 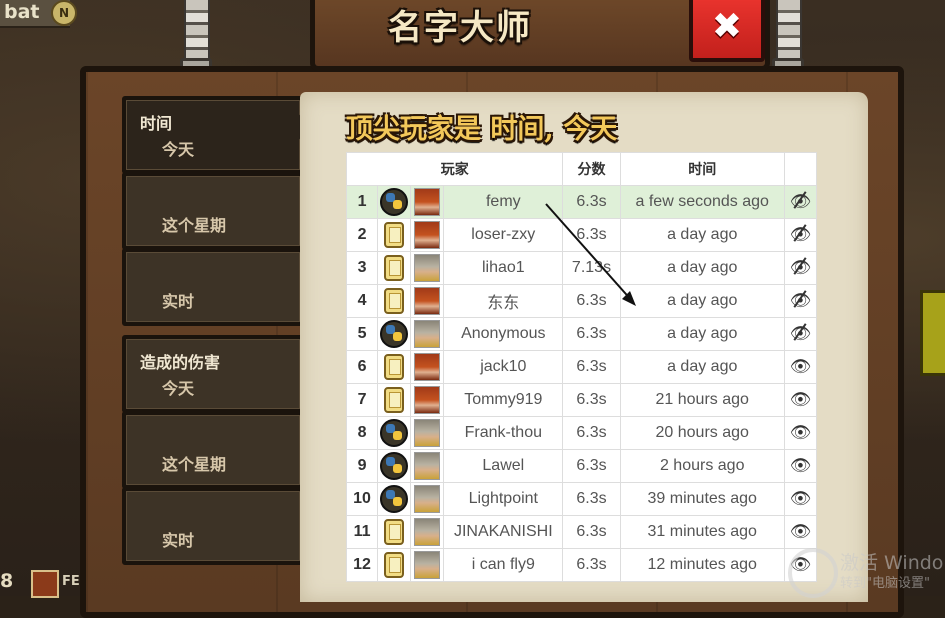 I want to click on activation-watermark-sub: 转到"电脑设置", so click(x=885, y=583).